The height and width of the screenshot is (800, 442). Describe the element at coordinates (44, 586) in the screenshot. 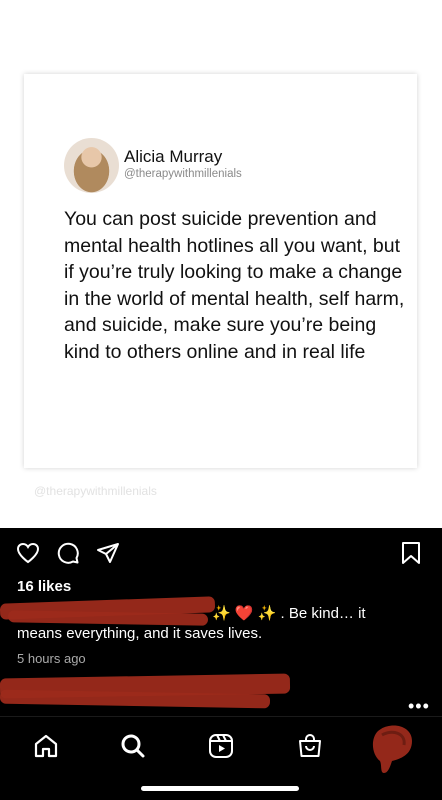

I see `likes-count: 16 likes` at that location.